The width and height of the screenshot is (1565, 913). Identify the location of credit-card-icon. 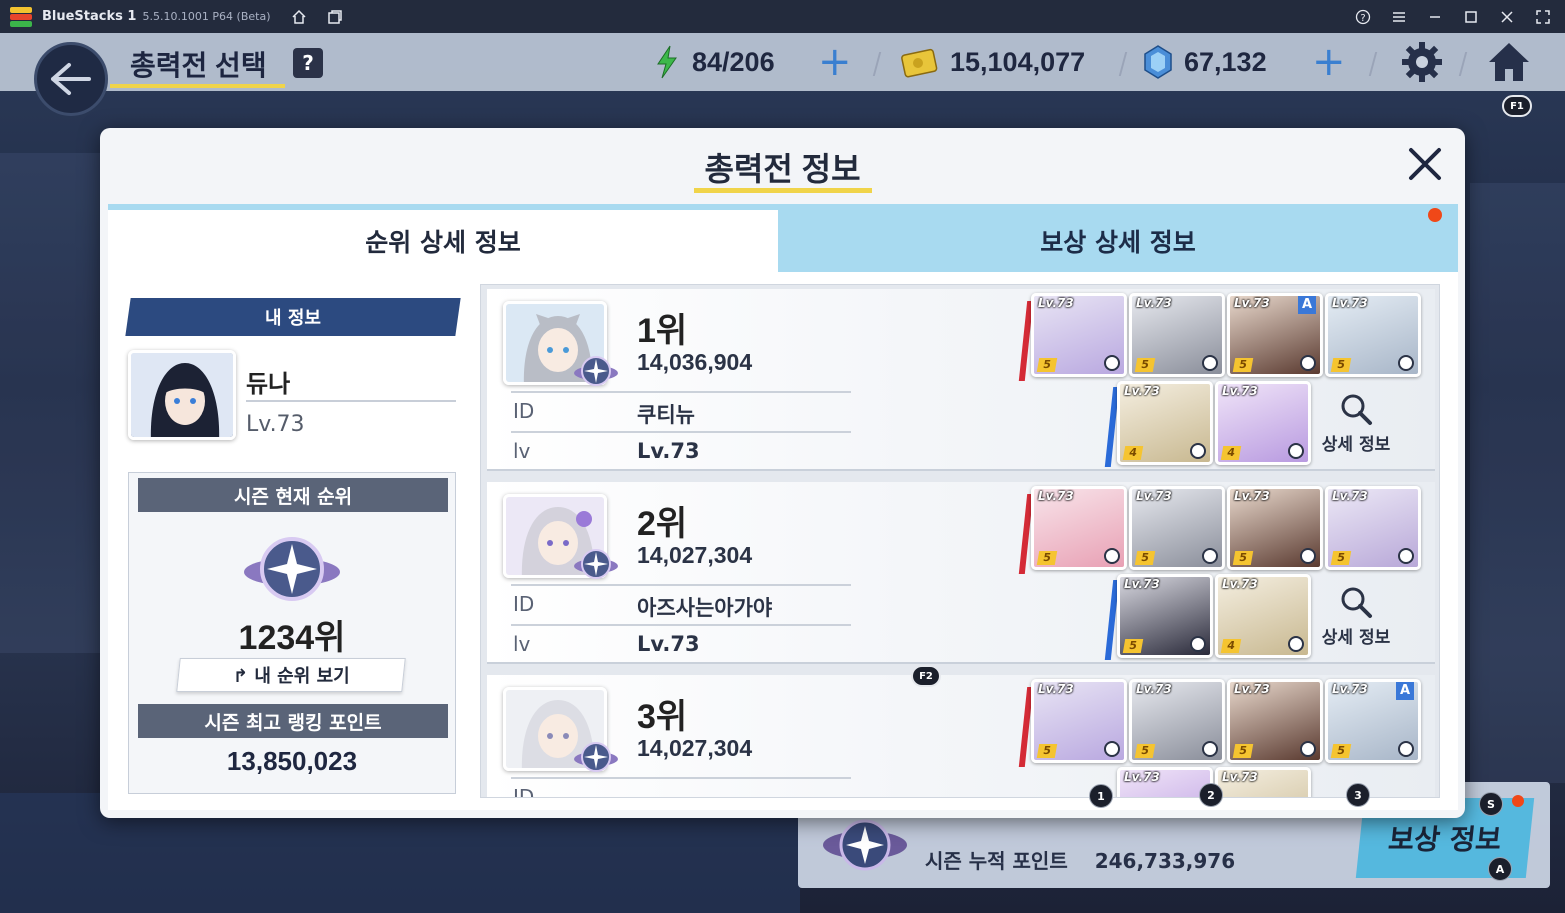
(919, 63).